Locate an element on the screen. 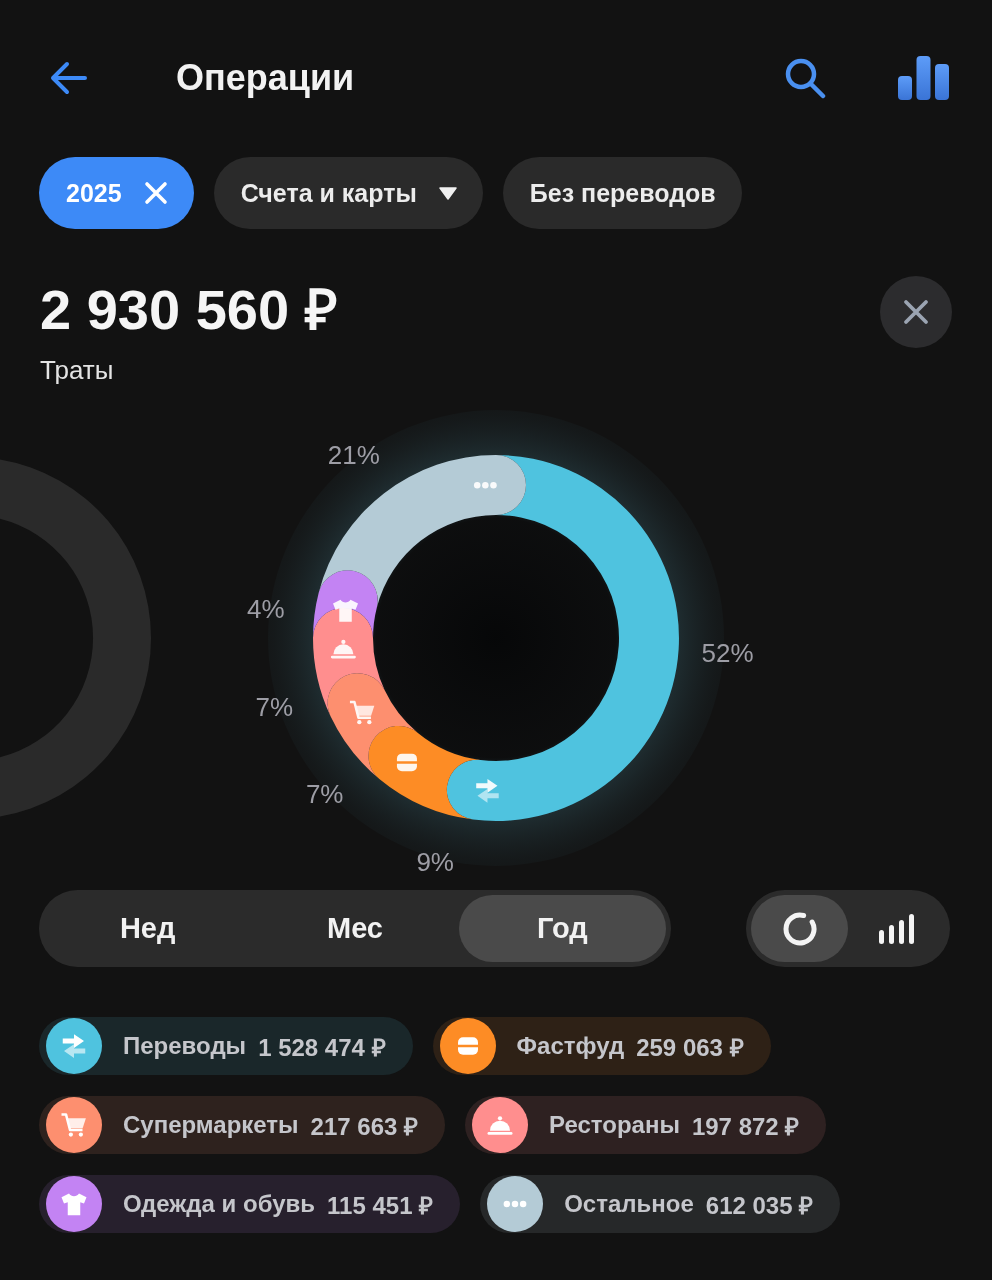 The width and height of the screenshot is (992, 1280). period-tab: Нед is located at coordinates (148, 928).